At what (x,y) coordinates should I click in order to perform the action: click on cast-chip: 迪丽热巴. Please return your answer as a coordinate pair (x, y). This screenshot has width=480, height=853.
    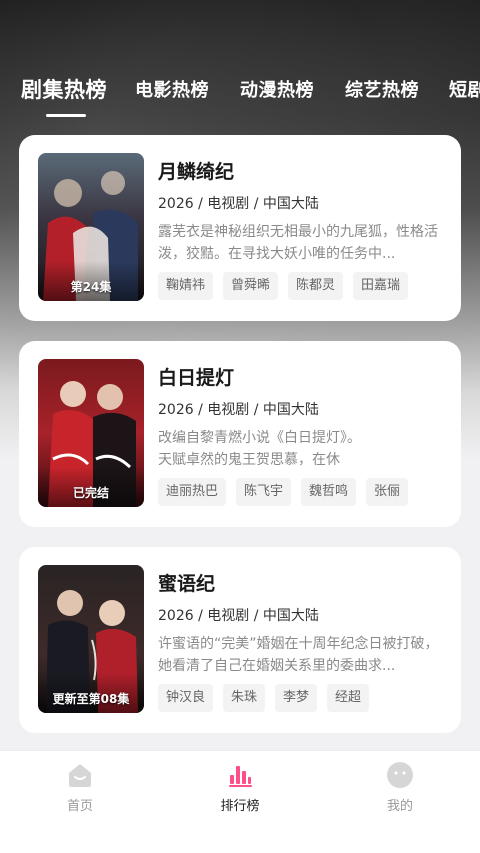
    Looking at the image, I should click on (192, 492).